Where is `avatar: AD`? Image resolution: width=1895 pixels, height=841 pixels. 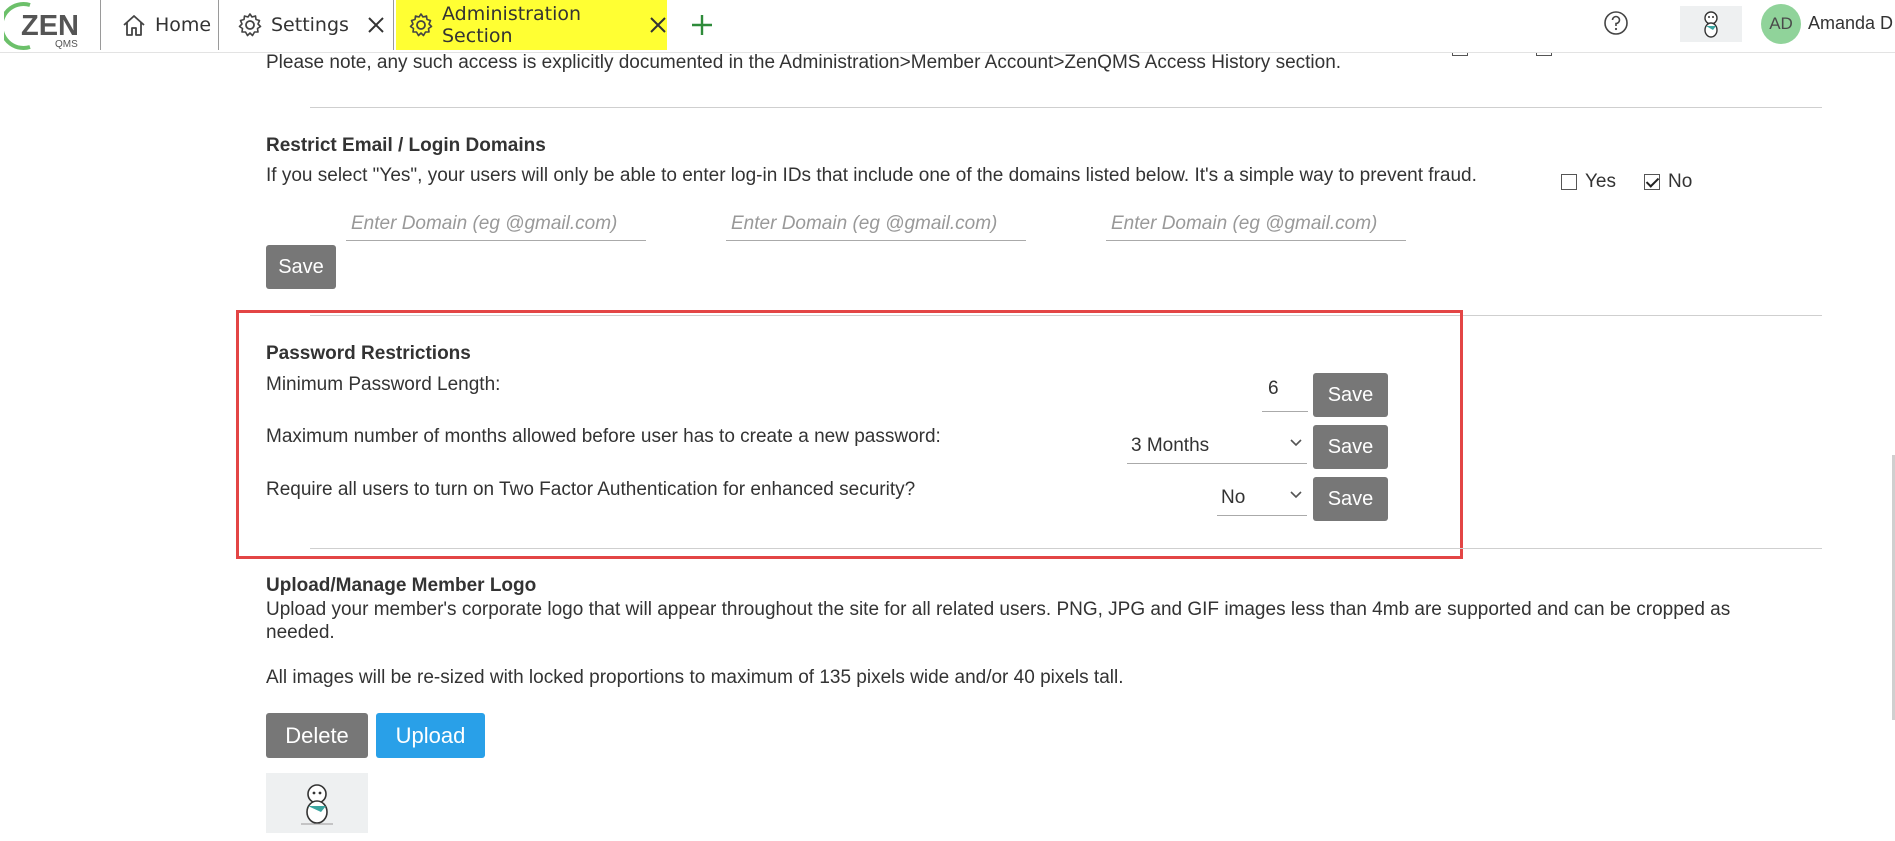 avatar: AD is located at coordinates (1781, 24).